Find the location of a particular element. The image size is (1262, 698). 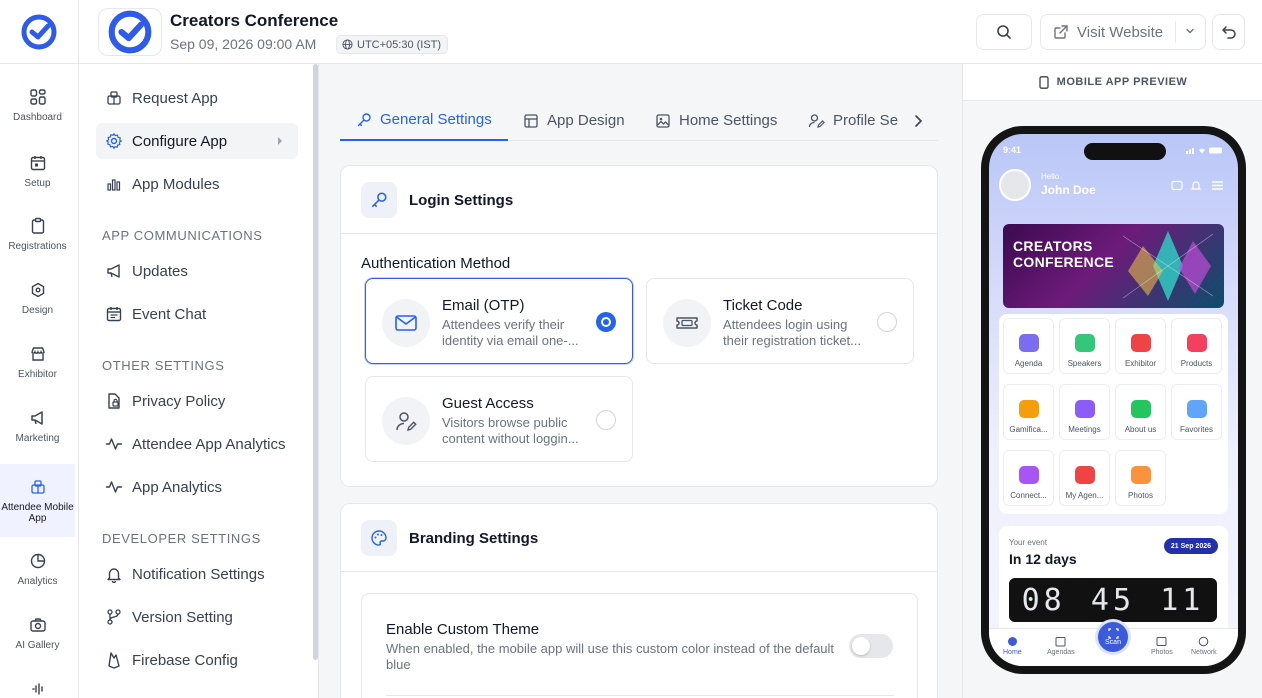

nav-home: Home is located at coordinates (1012, 646).